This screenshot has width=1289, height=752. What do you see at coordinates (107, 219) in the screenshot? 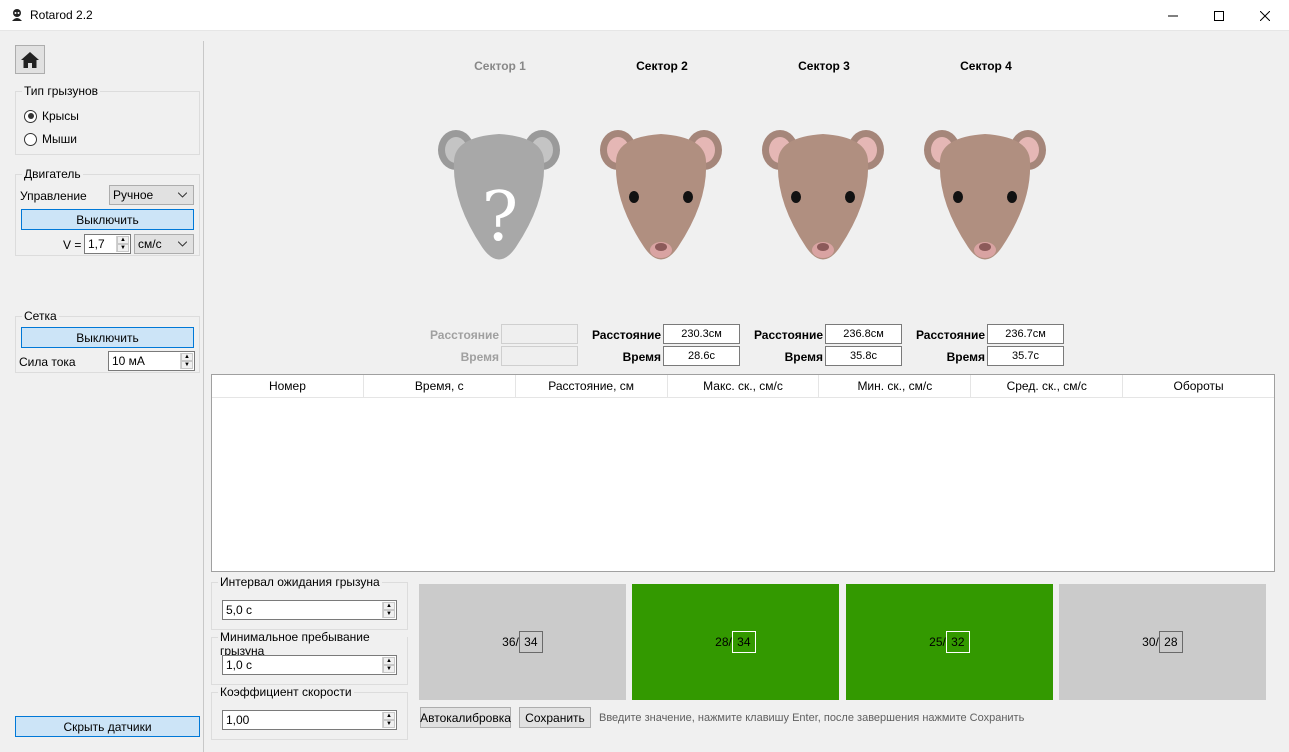
I see `motor-toggle-button: Выключить` at bounding box center [107, 219].